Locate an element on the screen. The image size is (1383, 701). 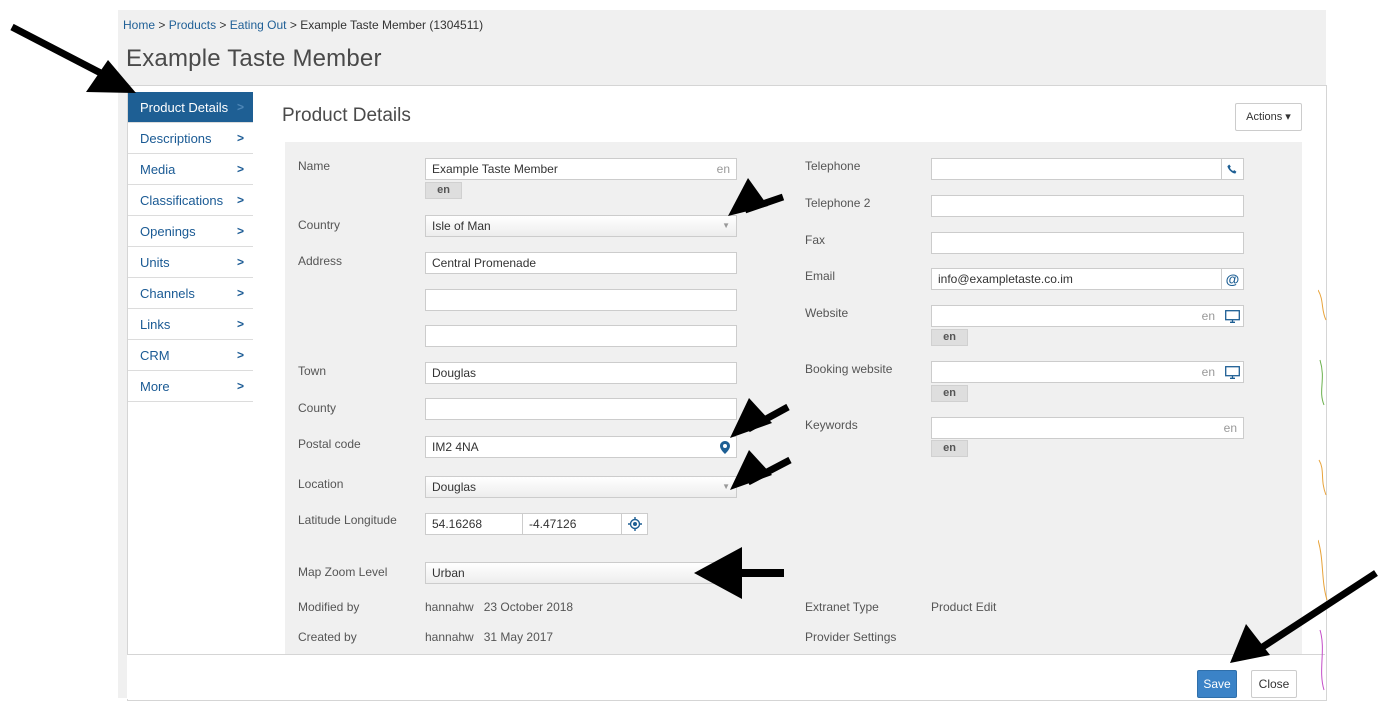
latlng-label: Latitude Longitude is located at coordinates (347, 520).